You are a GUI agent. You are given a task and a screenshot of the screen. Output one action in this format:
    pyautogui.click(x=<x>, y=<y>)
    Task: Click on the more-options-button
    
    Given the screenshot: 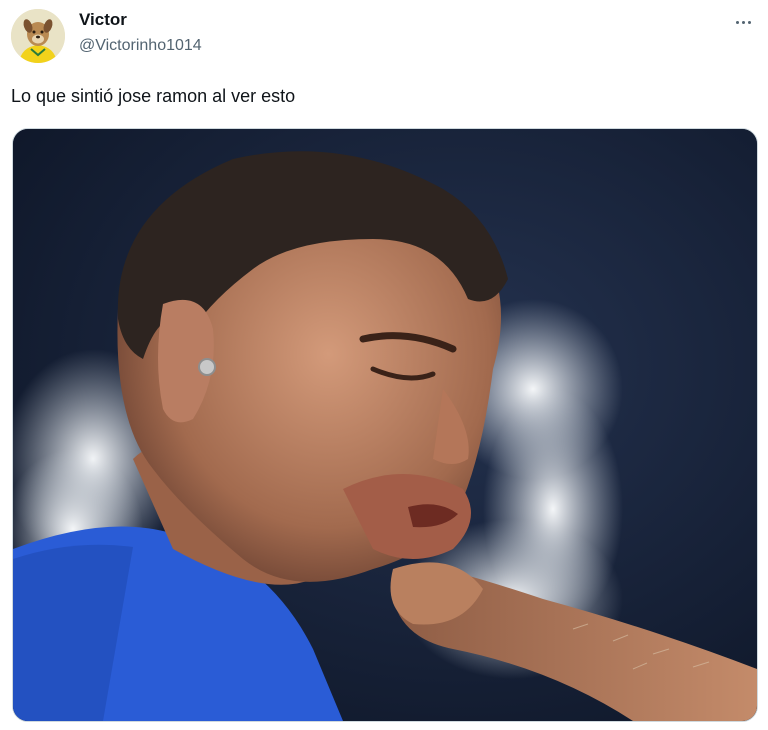 What is the action you would take?
    pyautogui.click(x=743, y=22)
    